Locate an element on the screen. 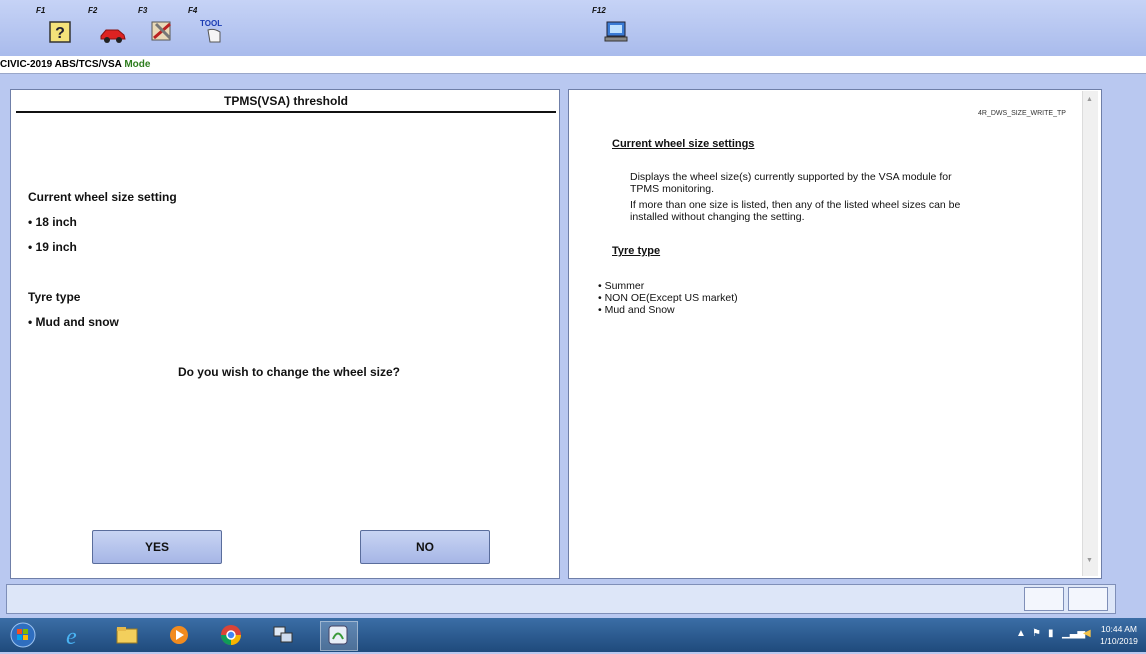  f3-label: F3 is located at coordinates (143, 10).